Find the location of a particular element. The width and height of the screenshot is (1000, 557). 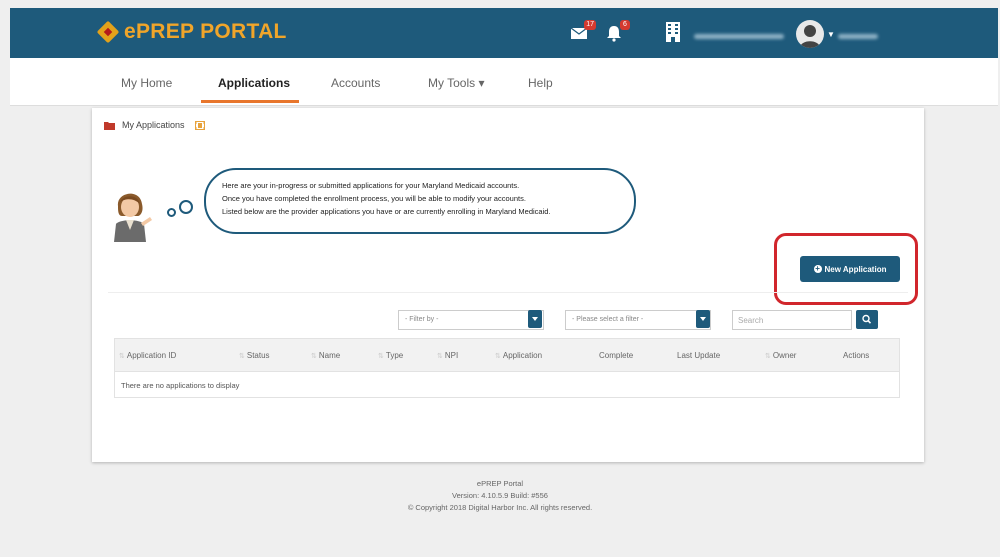

column-header: Complete is located at coordinates (616, 355).